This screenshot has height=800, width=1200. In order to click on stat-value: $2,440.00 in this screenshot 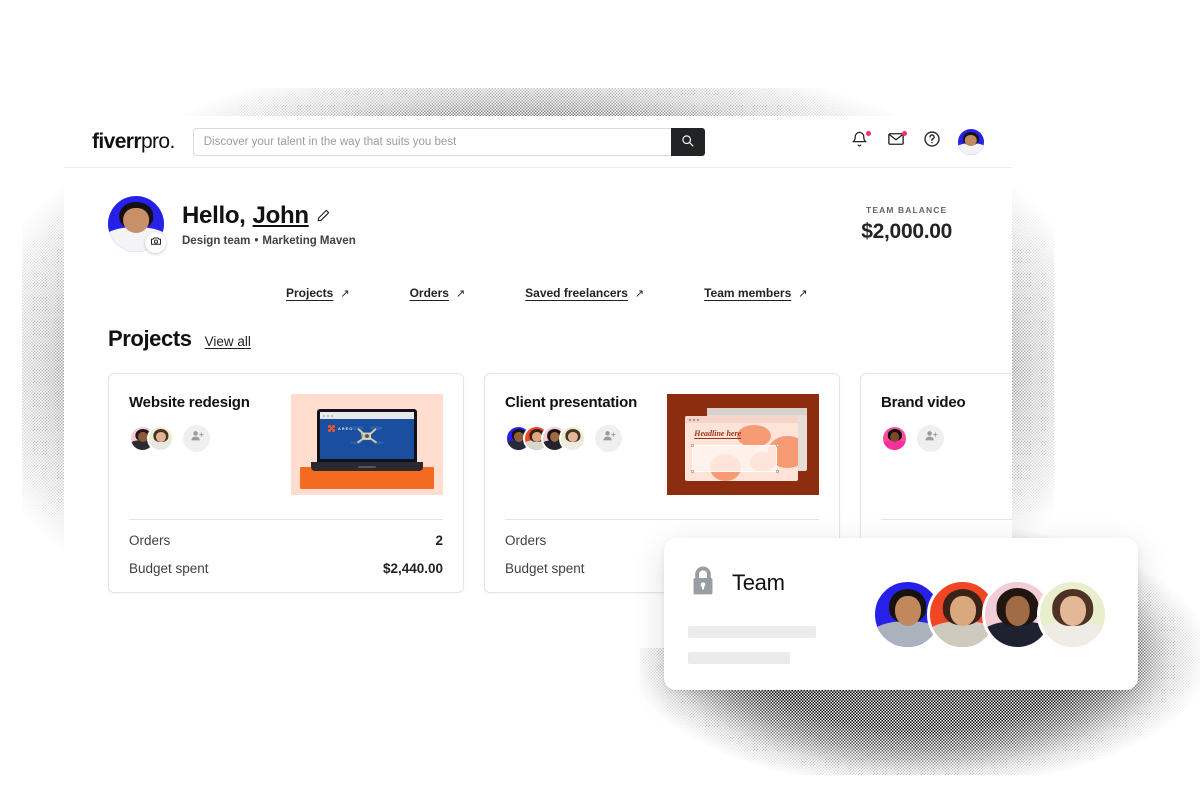, I will do `click(412, 568)`.